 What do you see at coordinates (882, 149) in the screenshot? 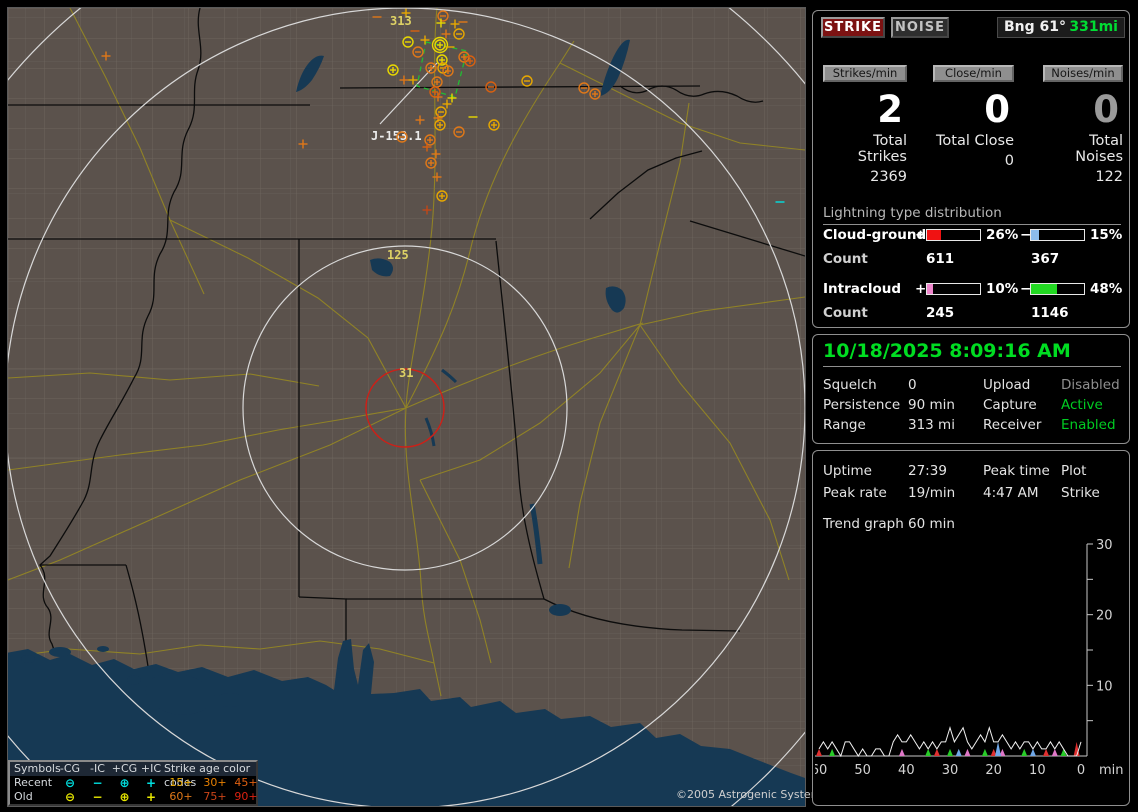
I see `total-label: Total Strikes` at bounding box center [882, 149].